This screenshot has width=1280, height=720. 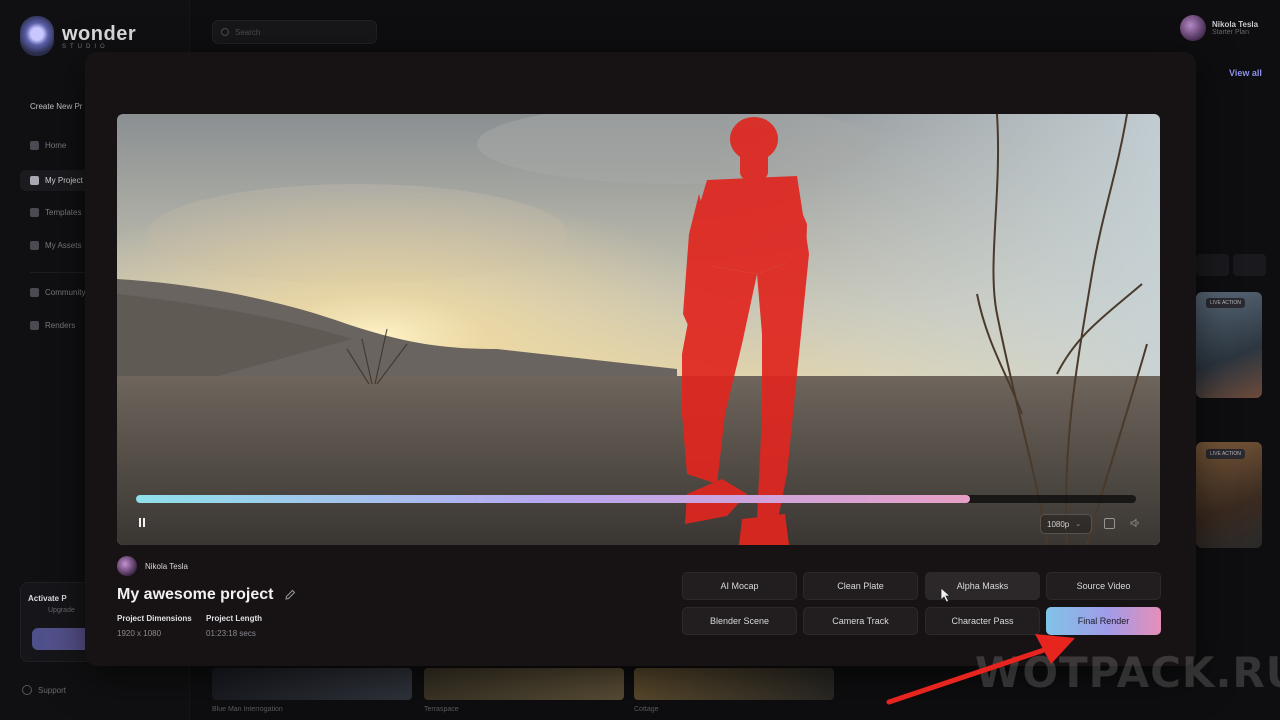 I want to click on dimensions-label: Project Dimensions, so click(x=154, y=618).